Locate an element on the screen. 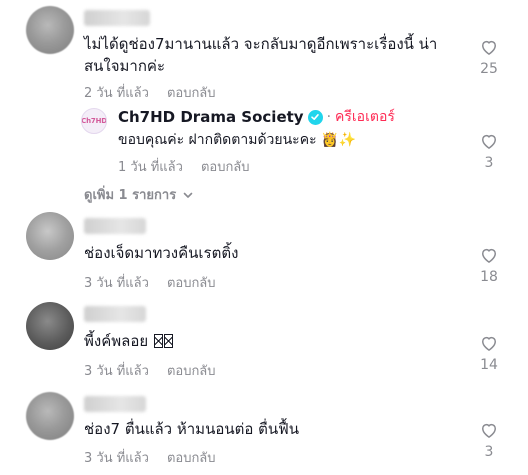 The image size is (528, 475). view-more-replies: ดูเพิ่ม 1 รายการ is located at coordinates (139, 194).